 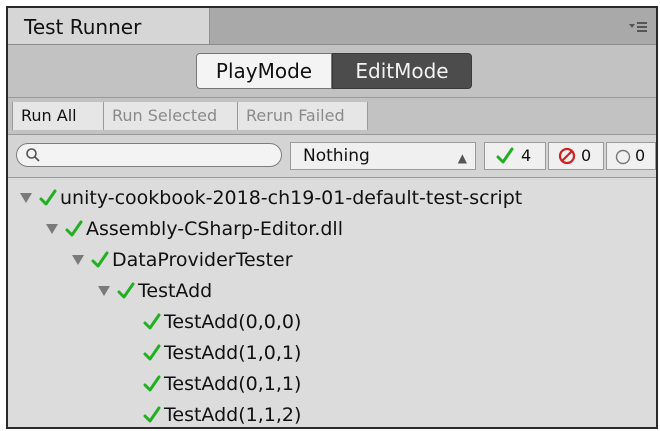 What do you see at coordinates (303, 116) in the screenshot?
I see `rerun-failed-button: Rerun Failed` at bounding box center [303, 116].